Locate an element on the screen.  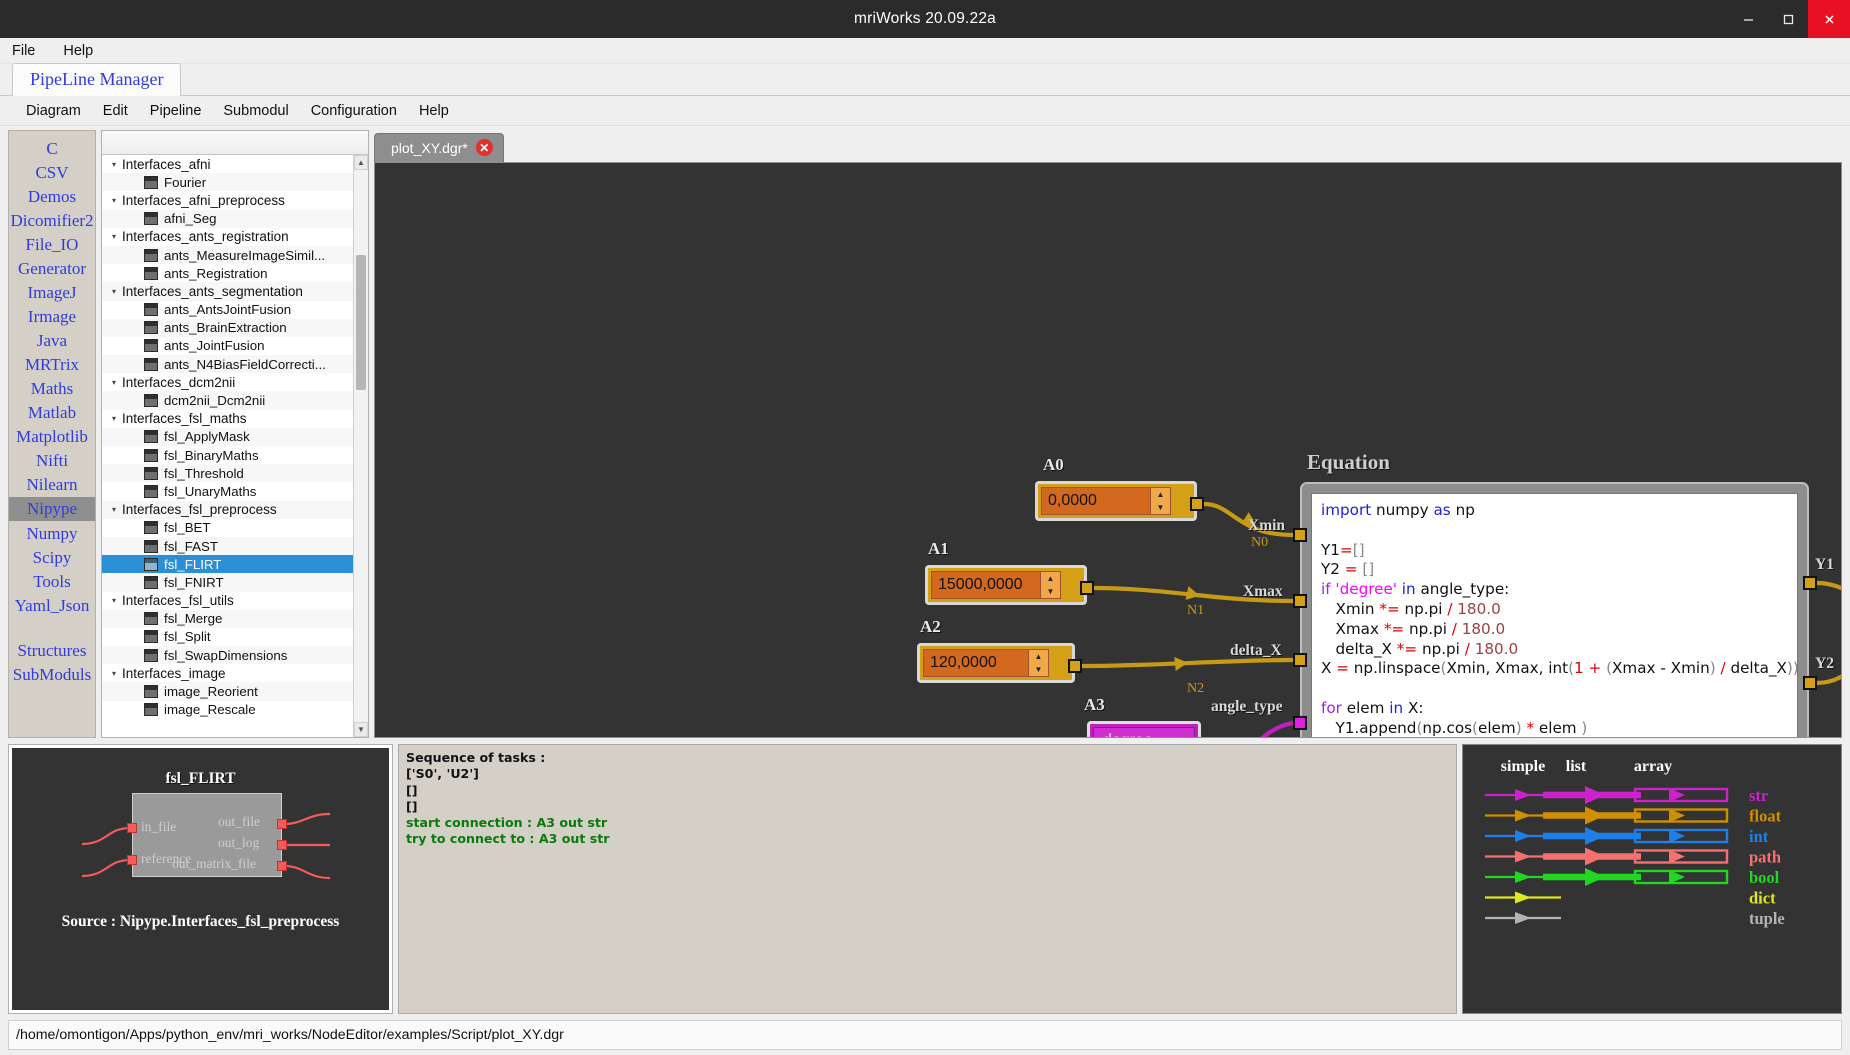
tree-leaf-row: dcm2nii_Dcm2nii is located at coordinates (227, 400).